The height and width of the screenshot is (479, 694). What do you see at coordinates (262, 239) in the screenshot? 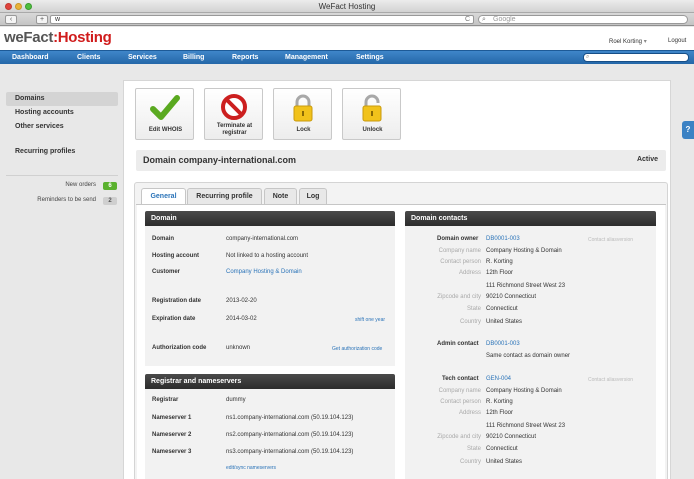
I see `domain-value: company-international.com` at bounding box center [262, 239].